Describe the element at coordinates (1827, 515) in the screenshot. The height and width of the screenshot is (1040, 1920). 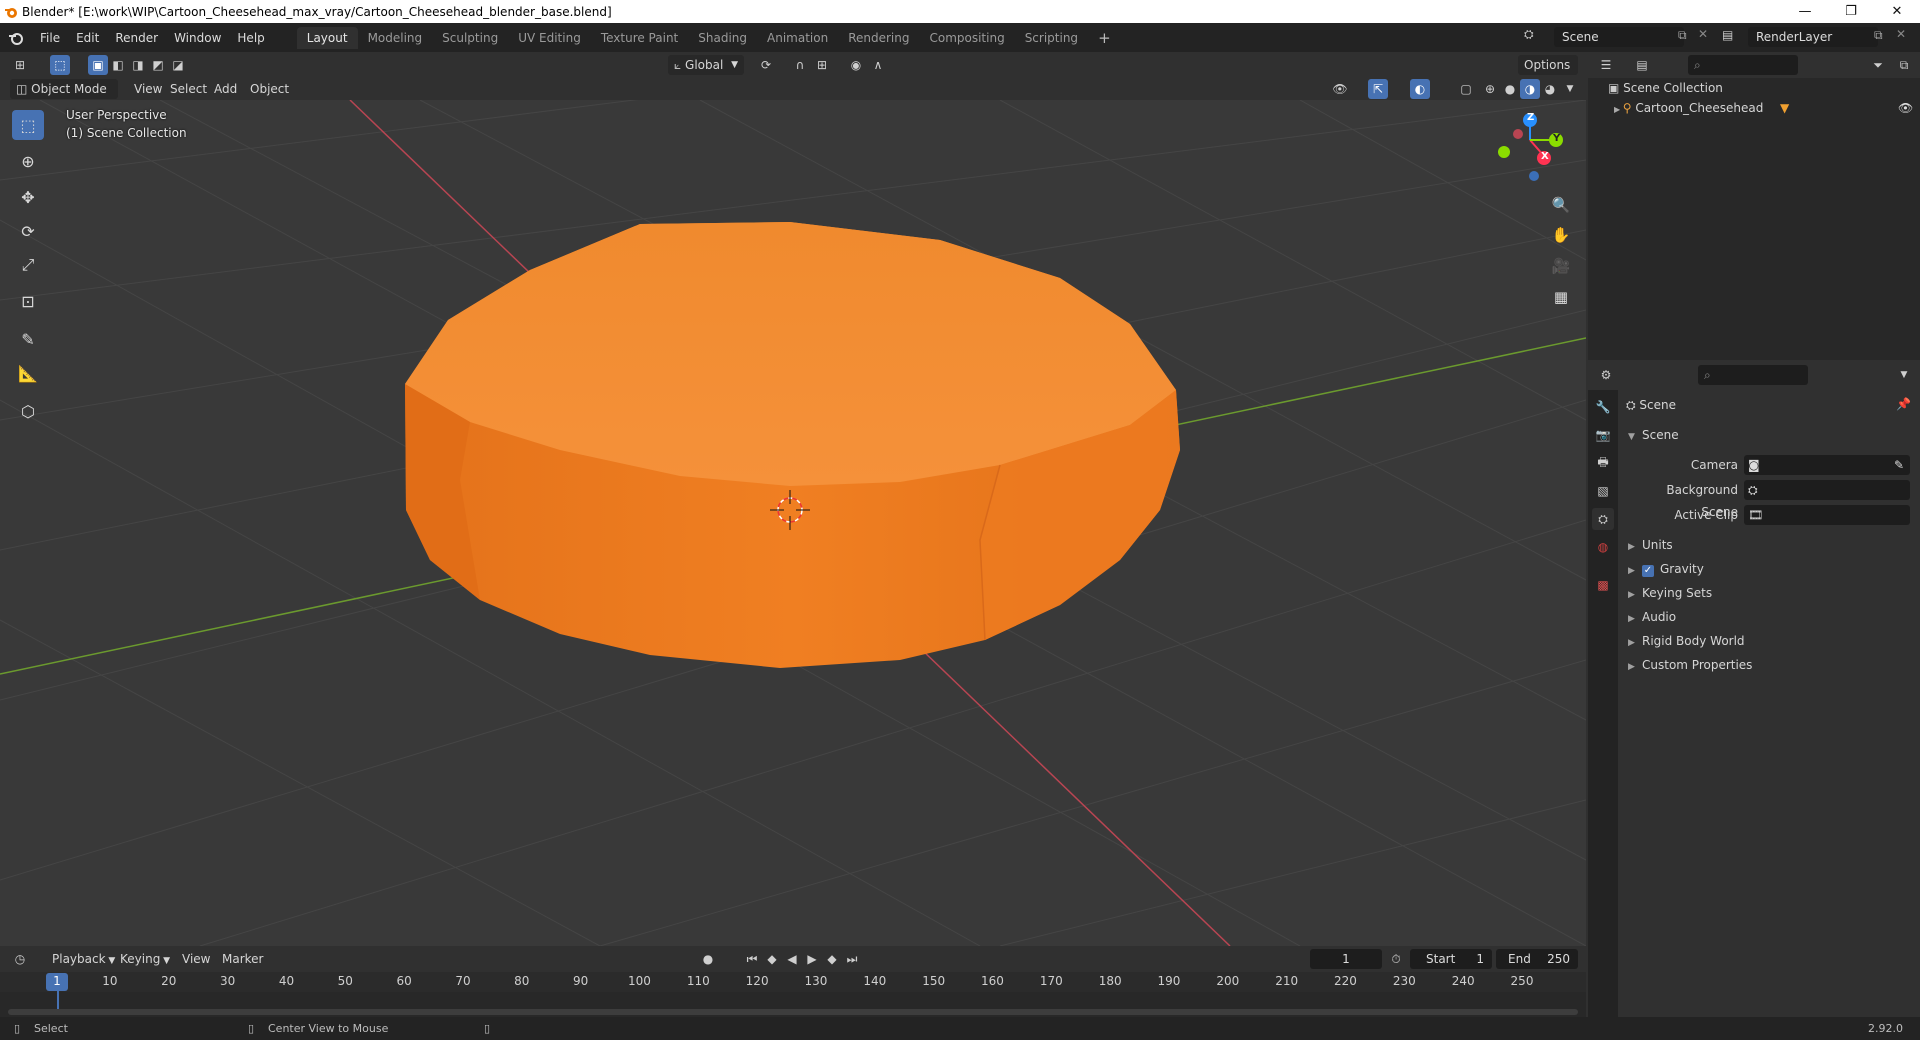
I see `active-clip-field: 🎞` at that location.